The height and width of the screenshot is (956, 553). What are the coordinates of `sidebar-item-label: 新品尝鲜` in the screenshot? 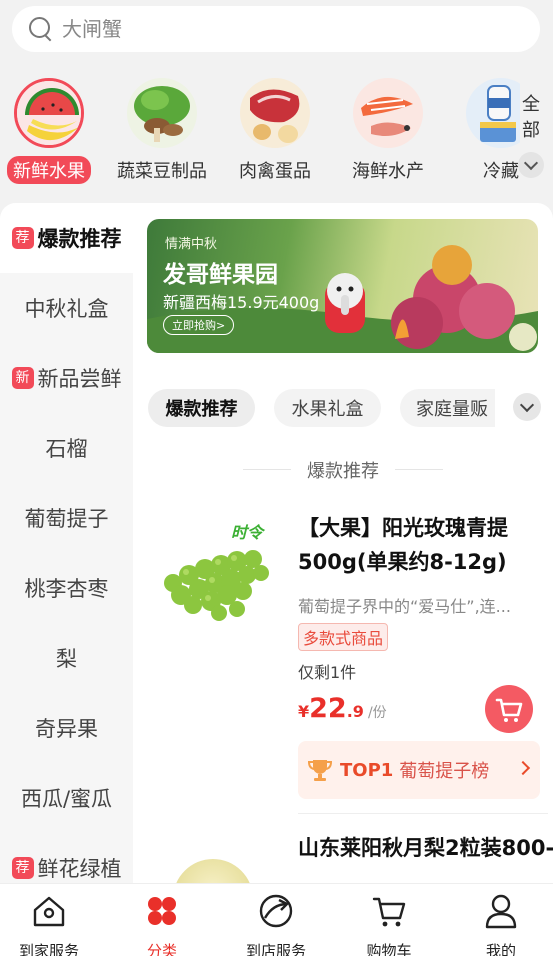 It's located at (79, 379).